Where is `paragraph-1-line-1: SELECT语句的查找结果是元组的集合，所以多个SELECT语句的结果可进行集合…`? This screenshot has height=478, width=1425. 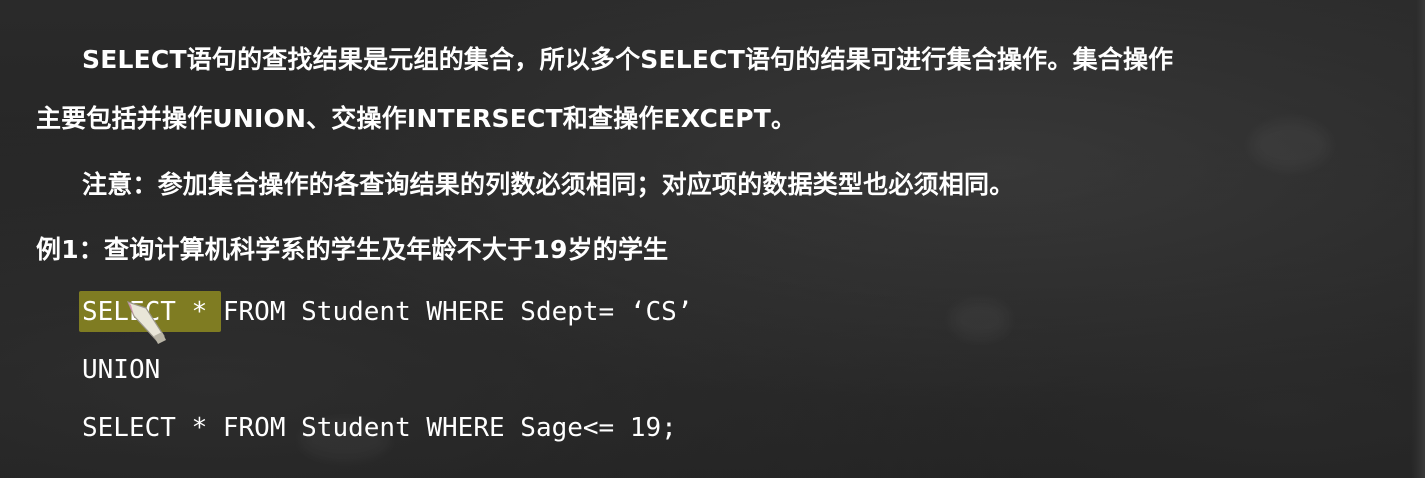
paragraph-1-line-1: SELECT语句的查找结果是元组的集合，所以多个SELECT语句的结果可进行集合… is located at coordinates (628, 59).